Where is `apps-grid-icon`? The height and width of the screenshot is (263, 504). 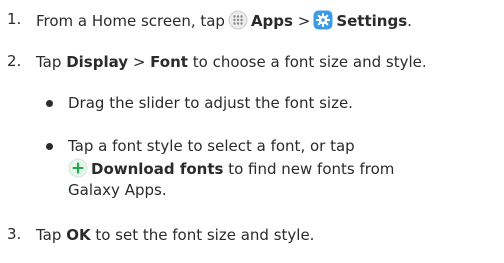
apps-grid-icon is located at coordinates (238, 22).